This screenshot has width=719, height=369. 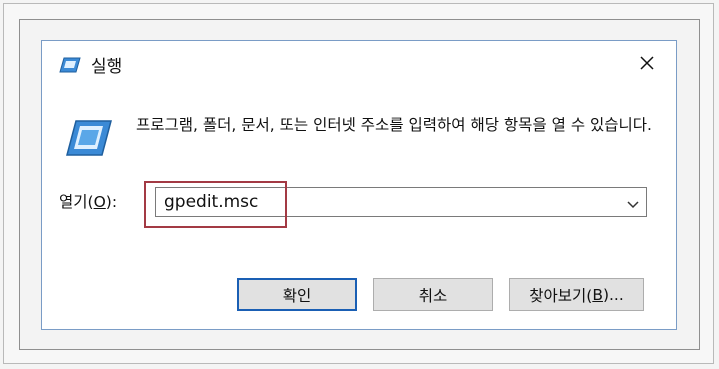 I want to click on ok-button: 확인, so click(x=297, y=294).